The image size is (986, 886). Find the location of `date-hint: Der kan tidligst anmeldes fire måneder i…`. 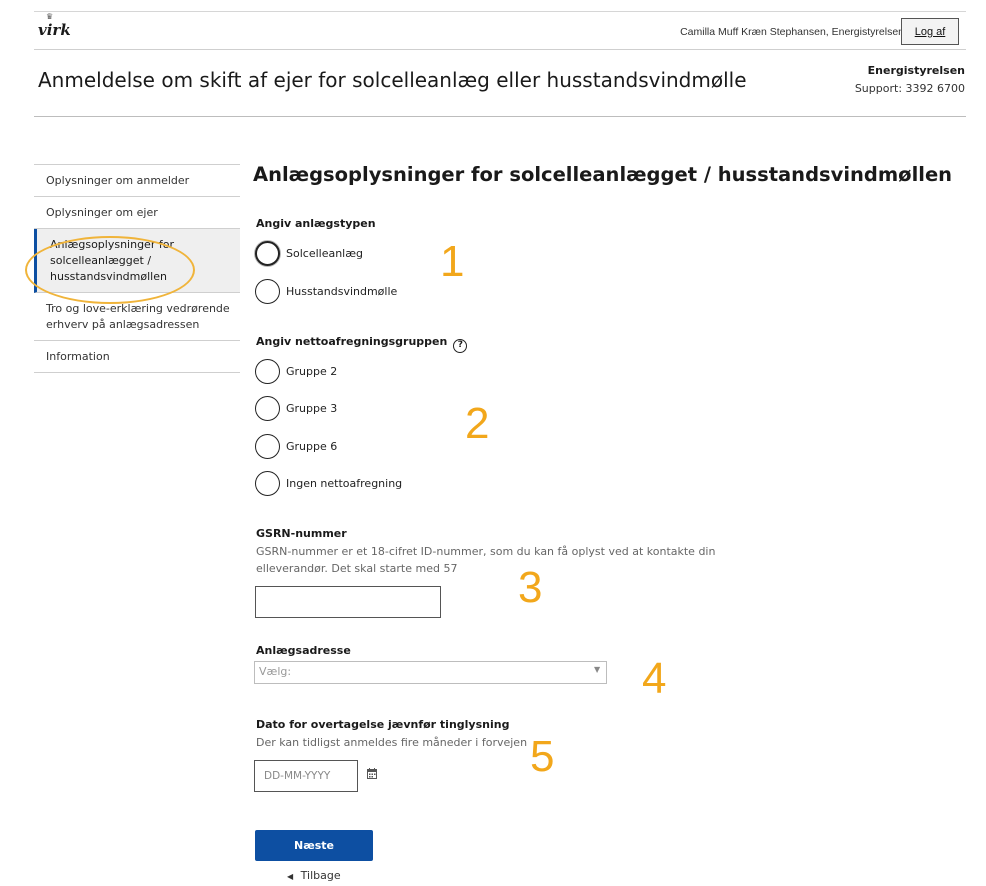

date-hint: Der kan tidligst anmeldes fire måneder i… is located at coordinates (392, 742).